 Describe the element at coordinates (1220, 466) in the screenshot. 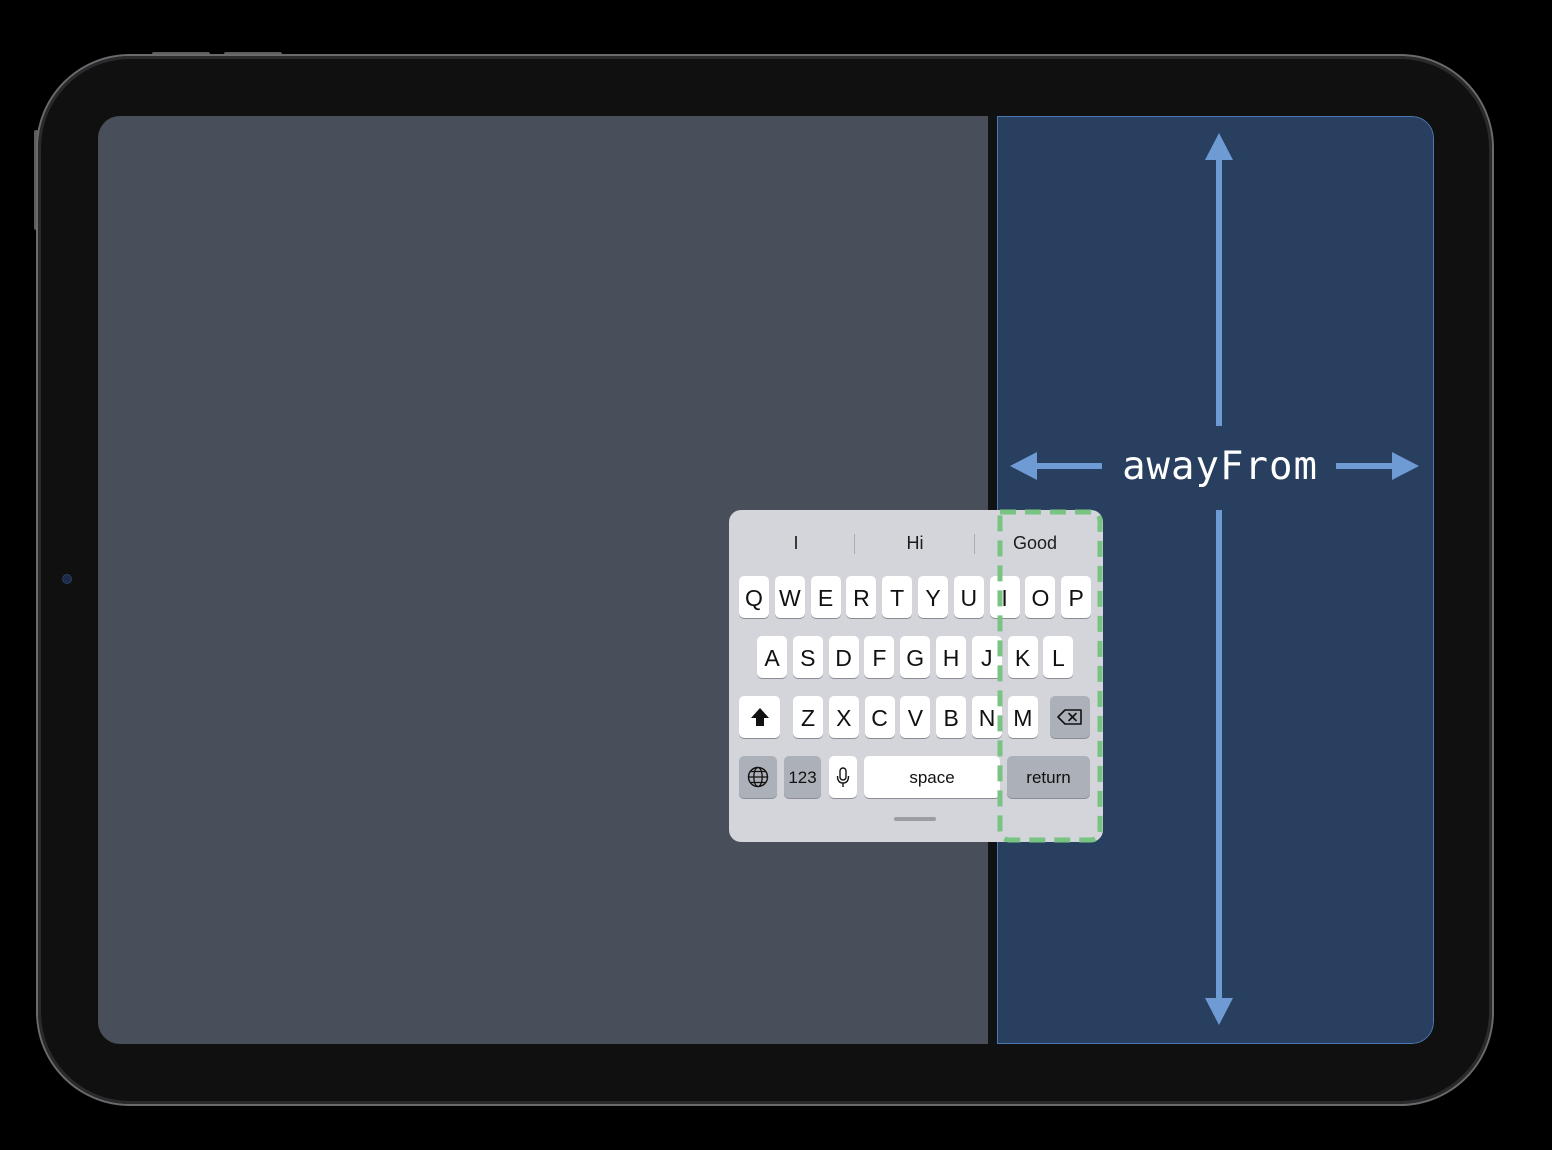

I see `away-from-label: awayFrom` at that location.